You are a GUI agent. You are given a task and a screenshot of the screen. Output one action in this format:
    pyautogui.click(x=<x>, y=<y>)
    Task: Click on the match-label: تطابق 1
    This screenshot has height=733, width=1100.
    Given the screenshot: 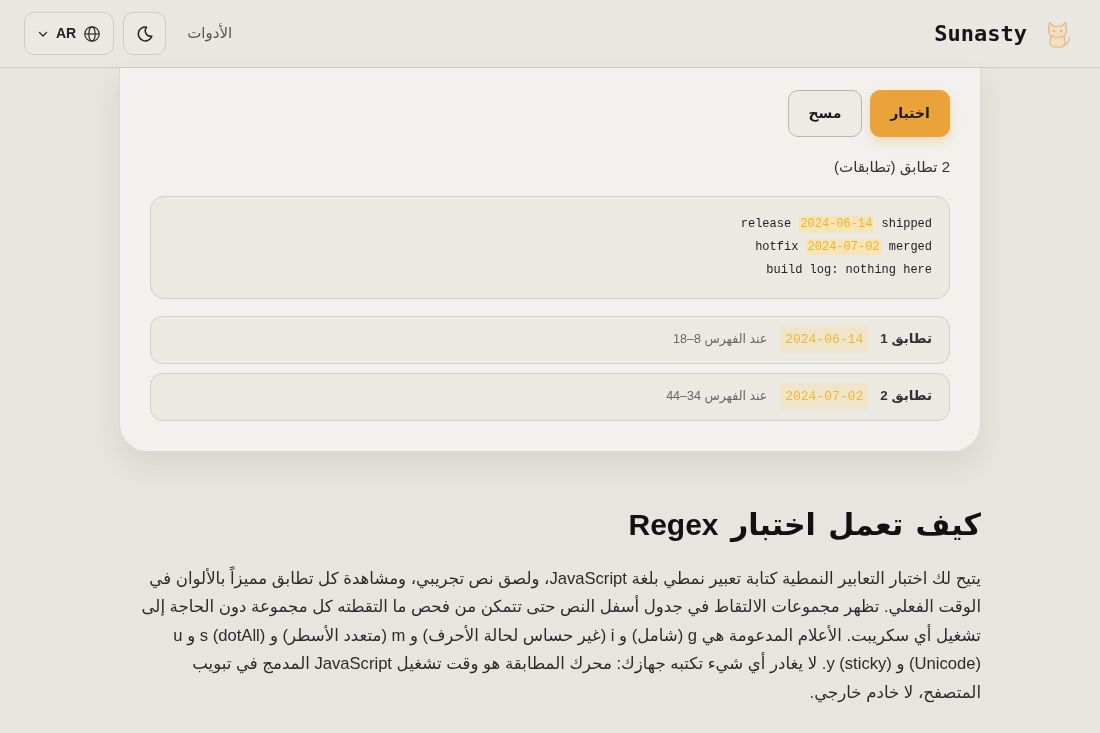 What is the action you would take?
    pyautogui.click(x=906, y=339)
    